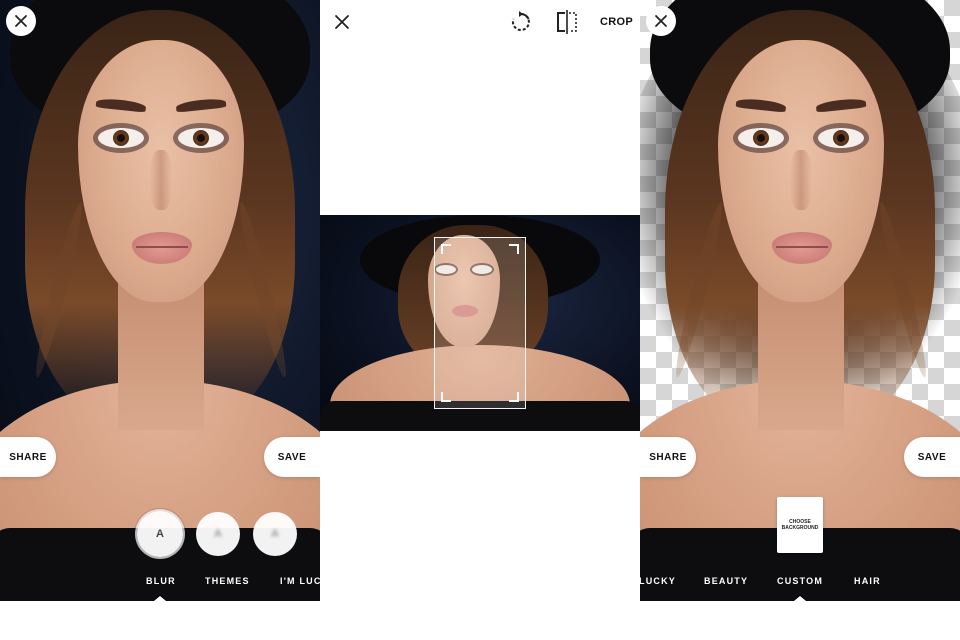 The width and height of the screenshot is (960, 640). Describe the element at coordinates (161, 581) in the screenshot. I see `tab-blur: BLUR` at that location.